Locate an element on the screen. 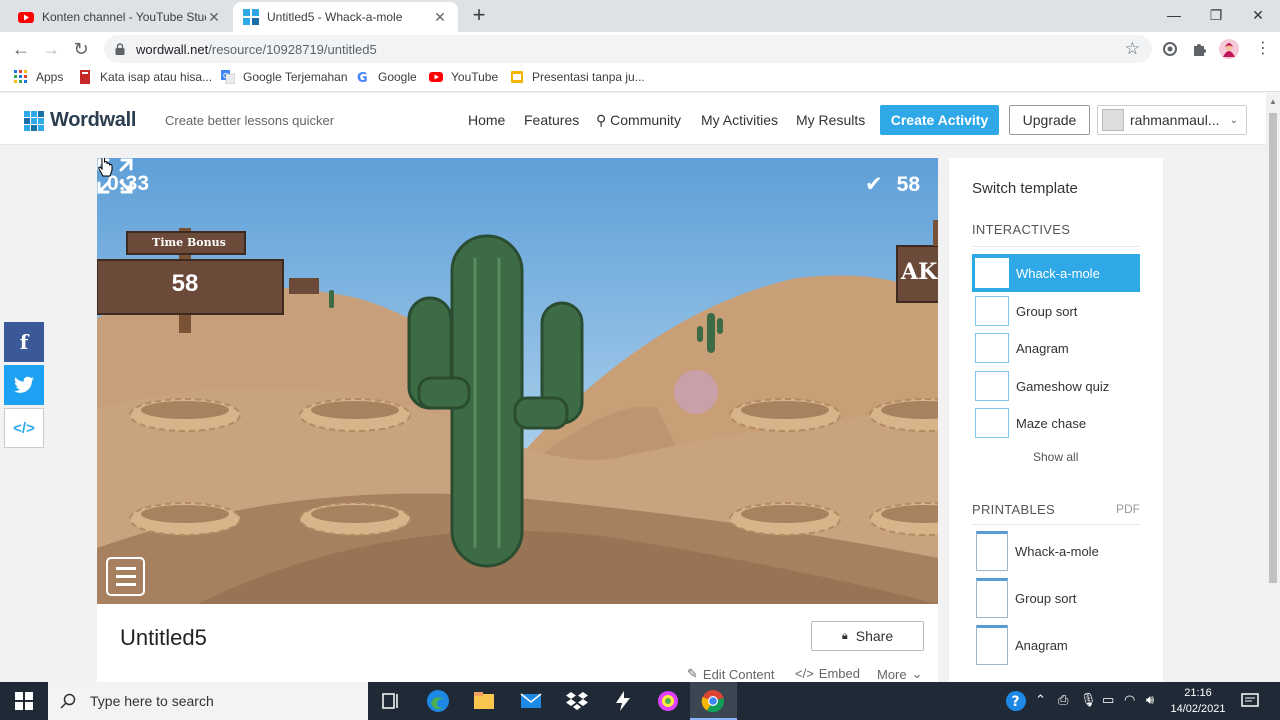 This screenshot has width=1280, height=720. tab-title: Konten channel - YouTube Studio is located at coordinates (124, 17).